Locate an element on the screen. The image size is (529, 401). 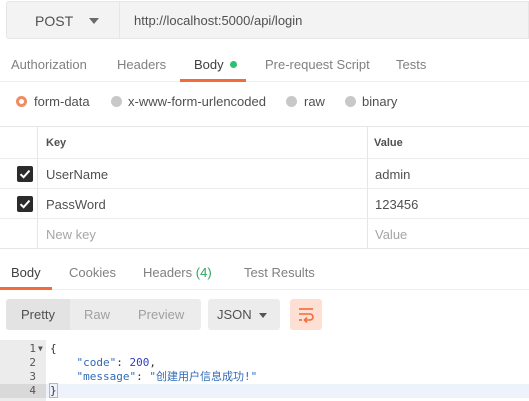
param-key: UserName is located at coordinates (77, 174).